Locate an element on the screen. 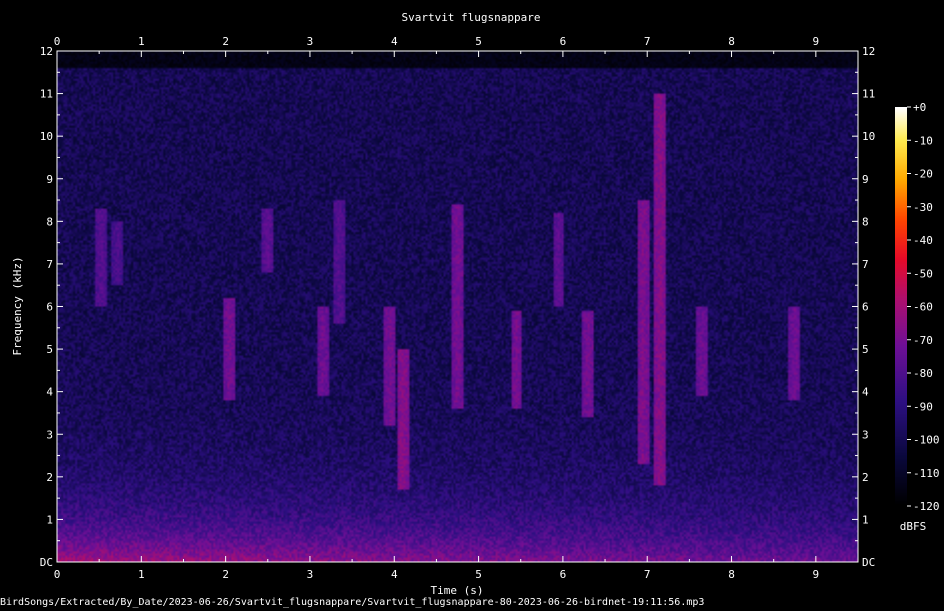 The height and width of the screenshot is (611, 944). y-tick-label: 11 is located at coordinates (46, 94).